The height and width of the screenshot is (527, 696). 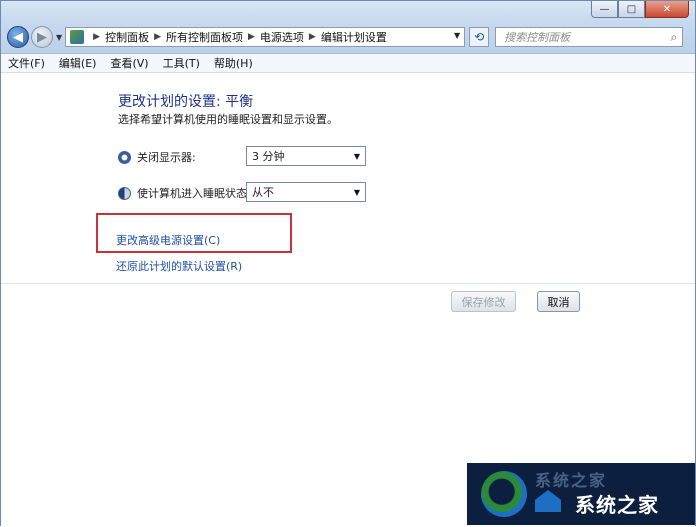 I want to click on save-changes-button: 保存修改, so click(x=483, y=301).